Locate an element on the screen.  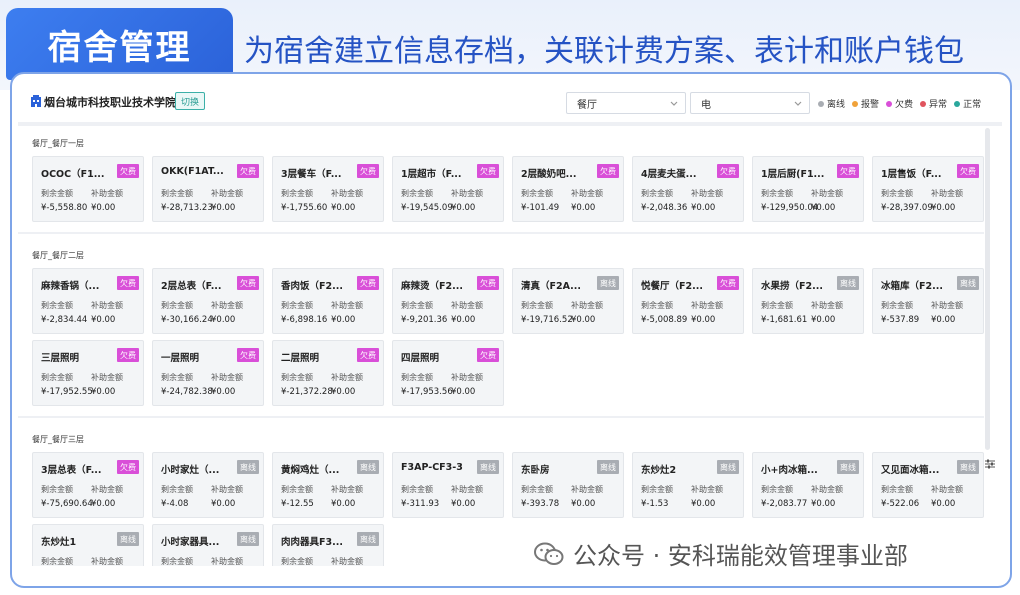
meter-card: OKK(F1AT... 欠费 剩余金额 补助金额 ¥-28,713.23 ¥0.00 is located at coordinates (208, 189).